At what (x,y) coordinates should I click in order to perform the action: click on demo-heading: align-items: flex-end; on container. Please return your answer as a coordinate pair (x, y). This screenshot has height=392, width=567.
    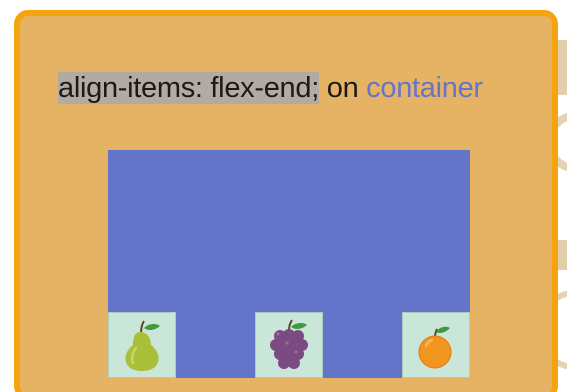
    Looking at the image, I should click on (270, 88).